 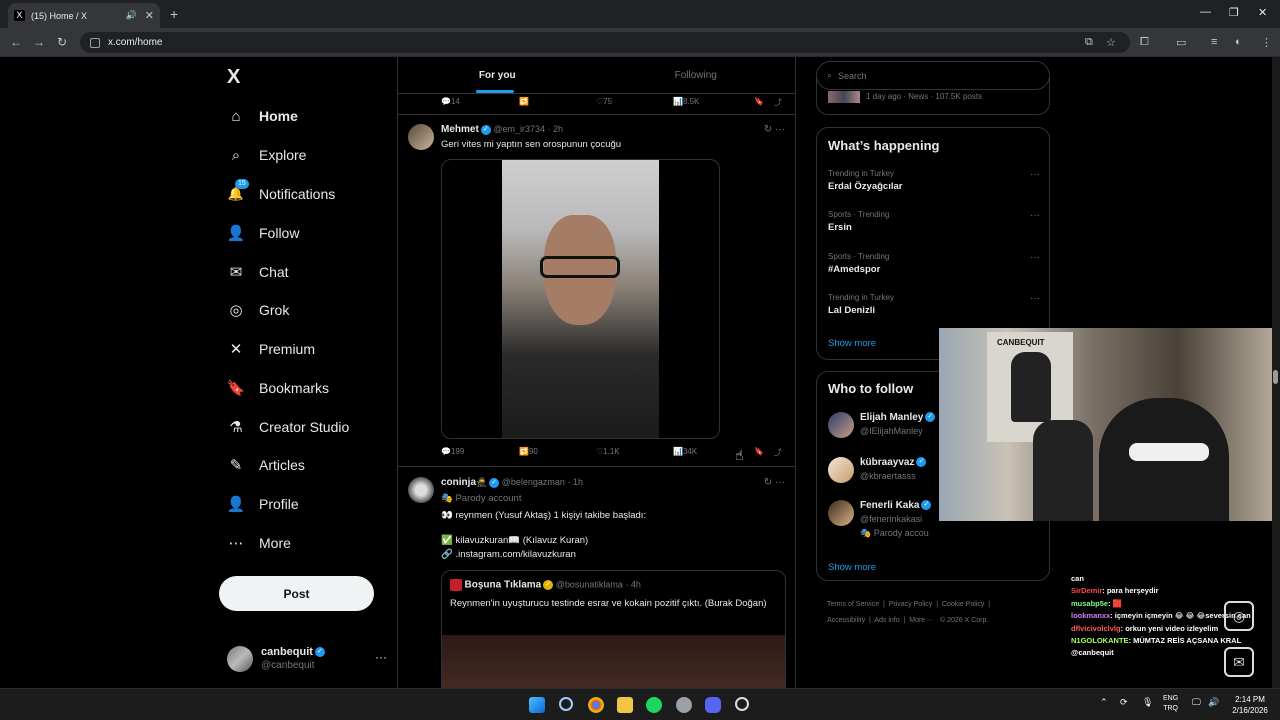 I want to click on nav-chat: ✉ Chat, so click(x=258, y=272).